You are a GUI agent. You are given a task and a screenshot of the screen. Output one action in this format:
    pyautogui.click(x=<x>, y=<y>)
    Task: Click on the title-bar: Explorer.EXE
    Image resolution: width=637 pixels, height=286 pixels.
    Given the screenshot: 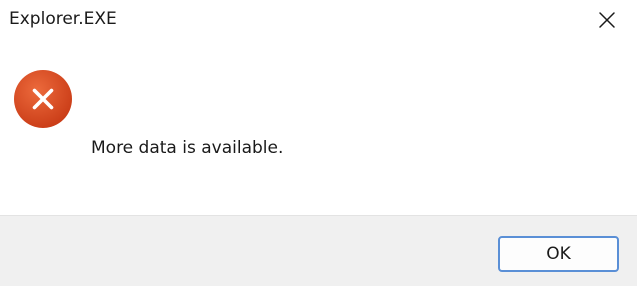 What is the action you would take?
    pyautogui.click(x=318, y=20)
    